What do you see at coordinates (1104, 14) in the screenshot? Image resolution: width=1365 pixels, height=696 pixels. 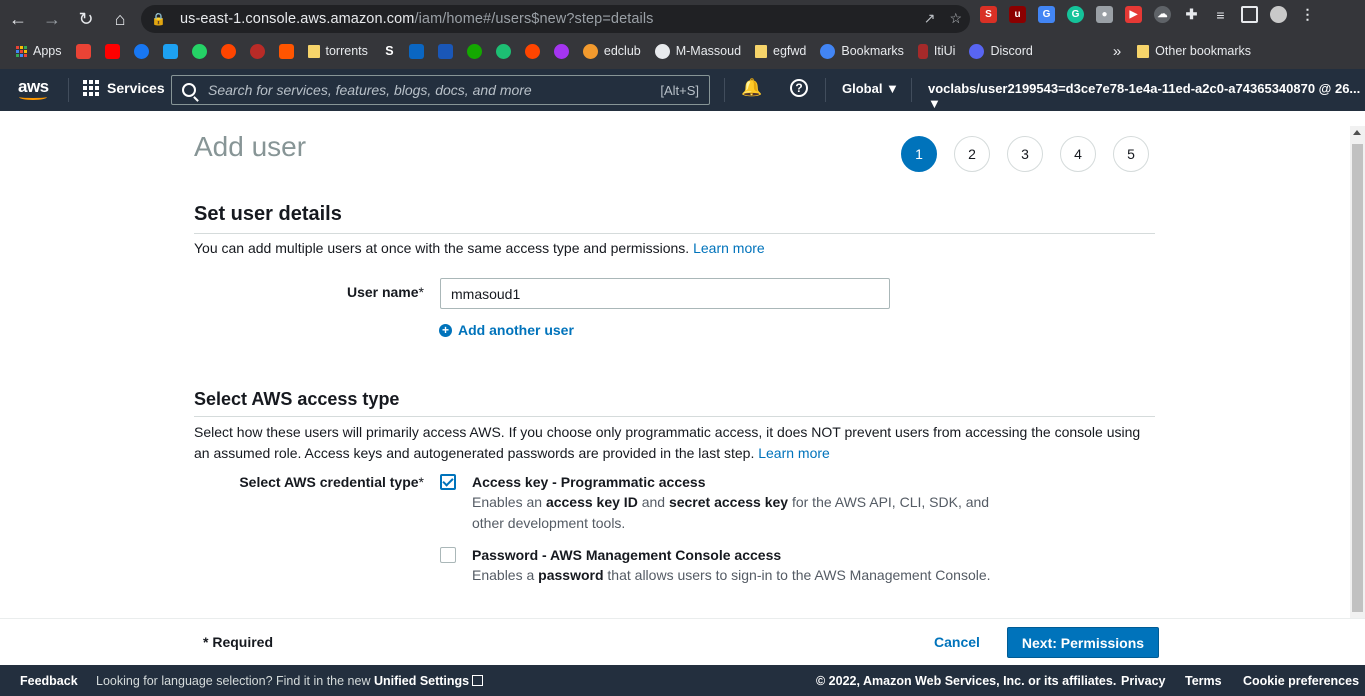 I see `extension-camera-icon: ●` at bounding box center [1104, 14].